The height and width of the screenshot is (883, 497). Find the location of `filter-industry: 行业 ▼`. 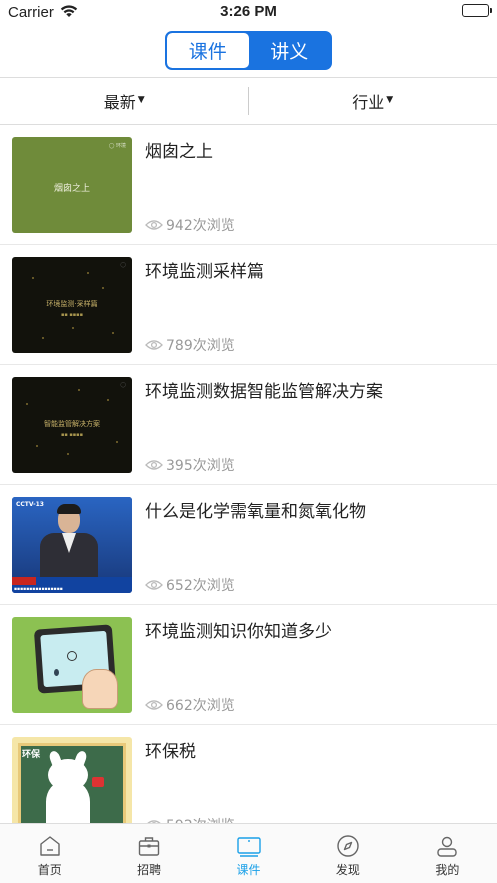

filter-industry: 行业 ▼ is located at coordinates (373, 101).